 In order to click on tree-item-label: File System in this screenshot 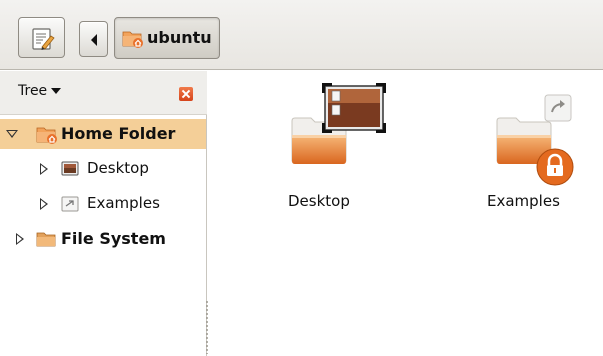, I will do `click(113, 238)`.